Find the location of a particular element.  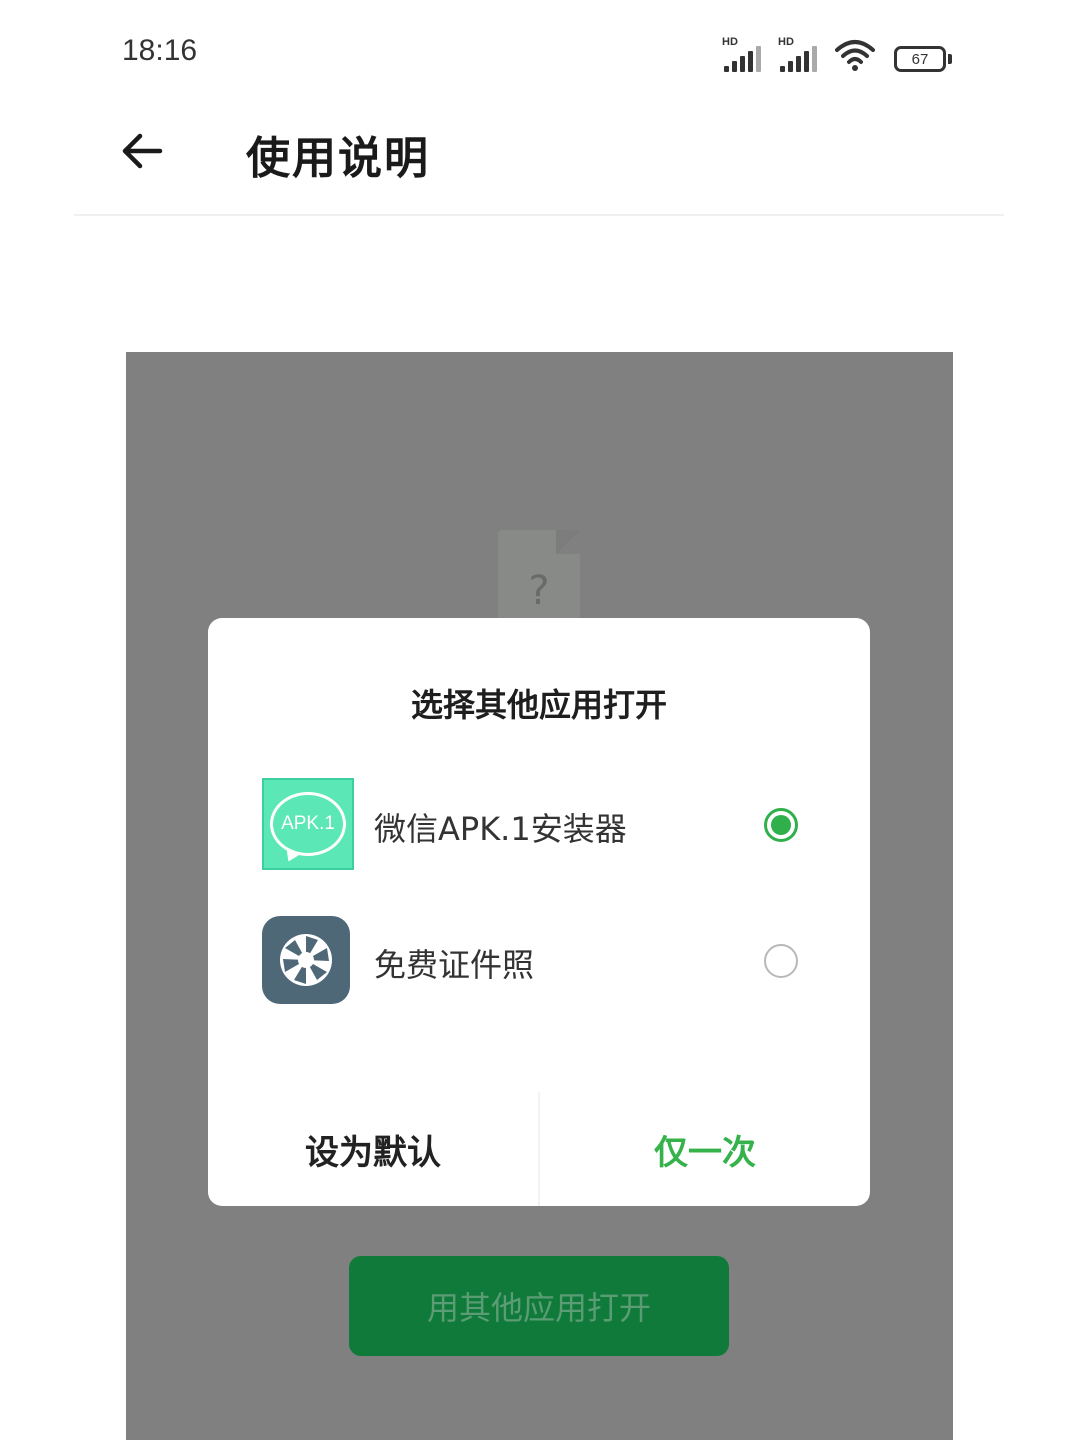

back-button is located at coordinates (142, 151).